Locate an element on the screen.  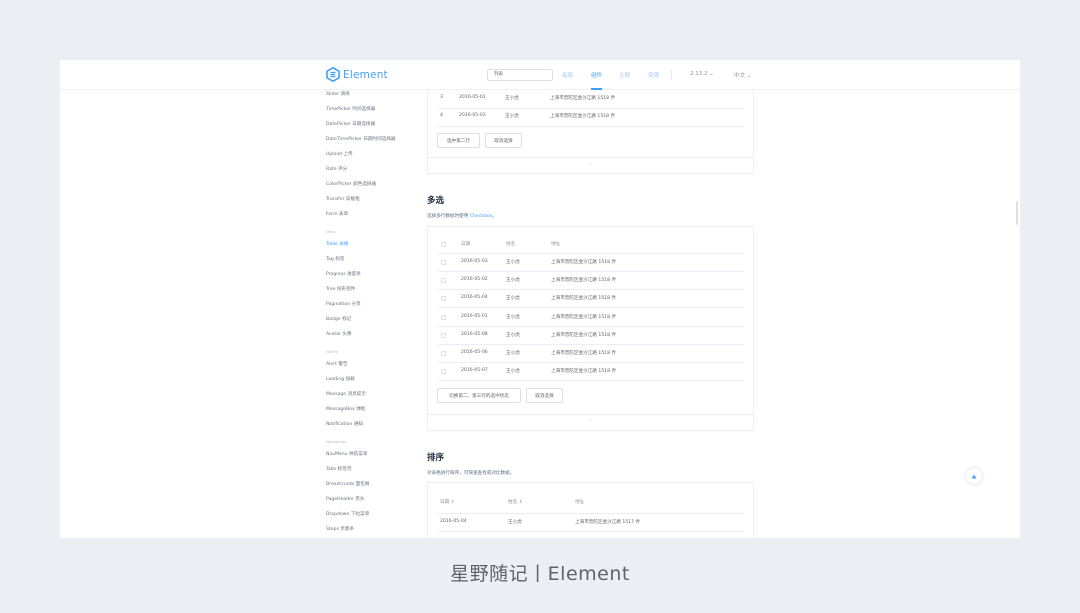
section-desc-sort: 对表格进行排序，可快速查找或对比数据。 is located at coordinates (471, 473).